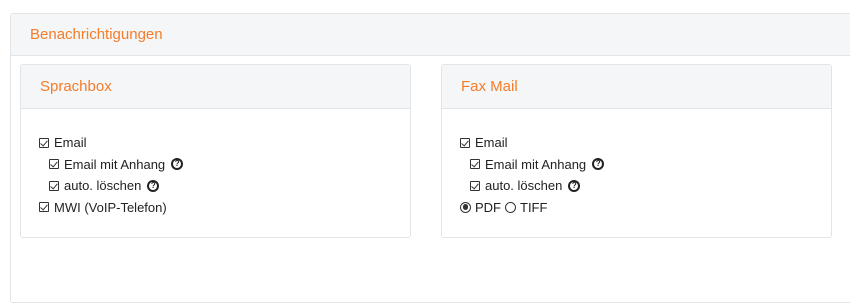 The height and width of the screenshot is (303, 850). What do you see at coordinates (54, 185) in the screenshot?
I see `sprachbox-auto-delete-checkbox` at bounding box center [54, 185].